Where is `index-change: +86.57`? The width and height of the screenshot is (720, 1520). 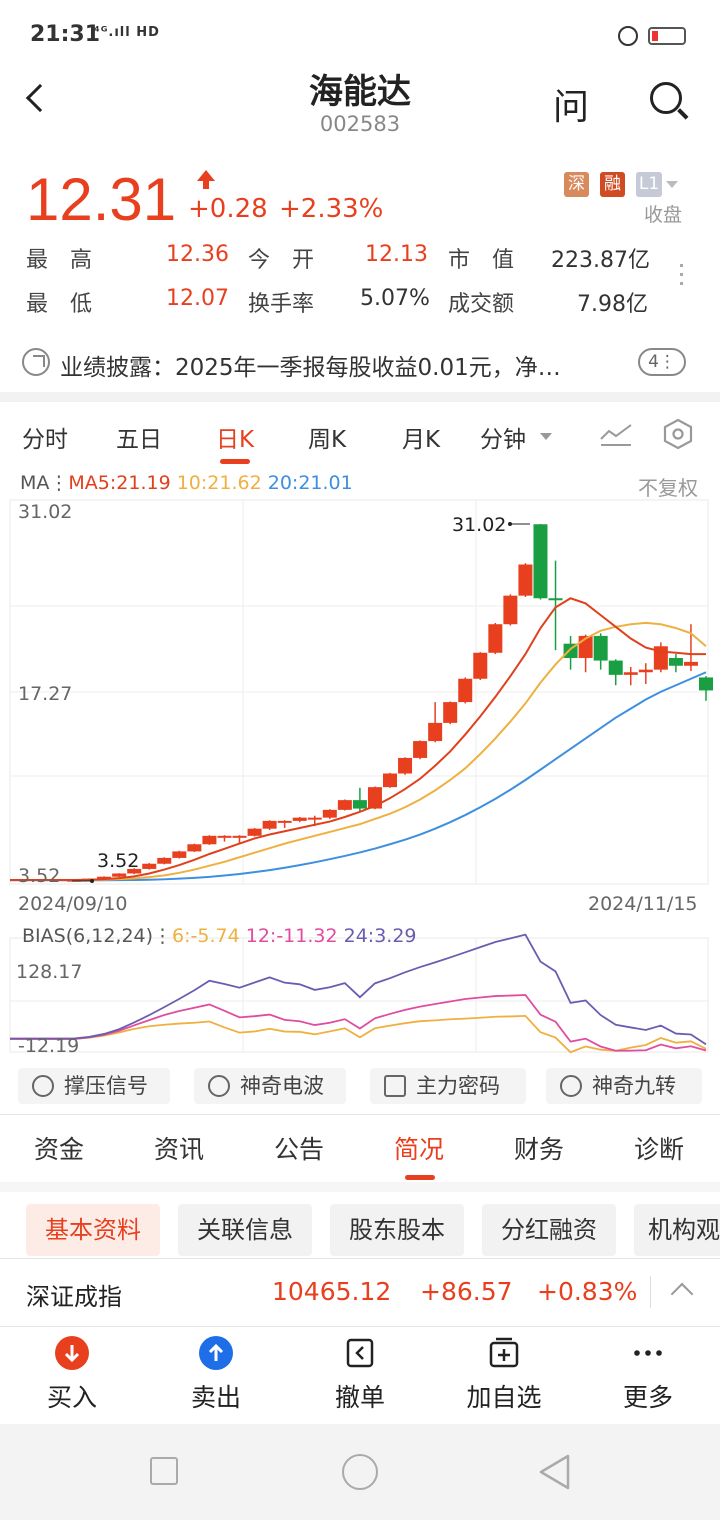
index-change: +86.57 is located at coordinates (466, 1291).